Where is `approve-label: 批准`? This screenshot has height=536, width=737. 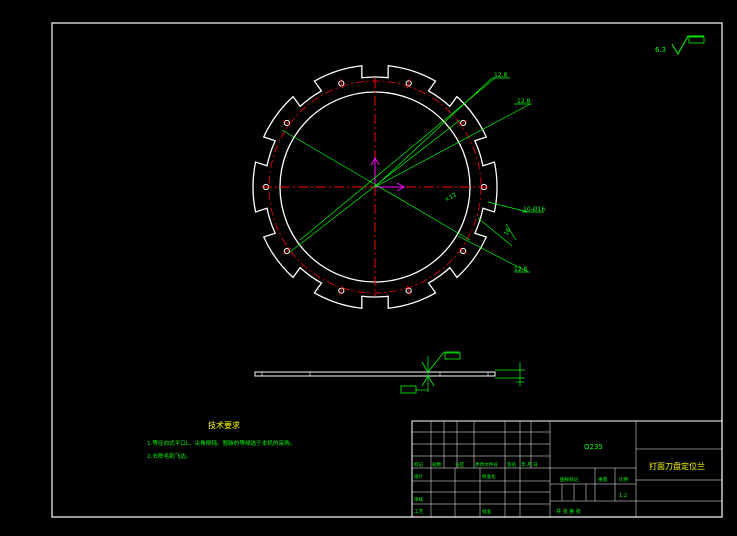
approve-label: 批准 is located at coordinates (487, 511).